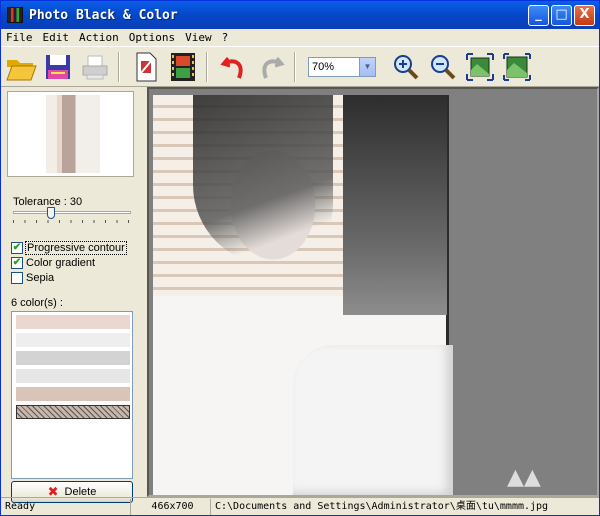 This screenshot has height=516, width=600. I want to click on toolbar: 70% ▼, so click(300, 67).